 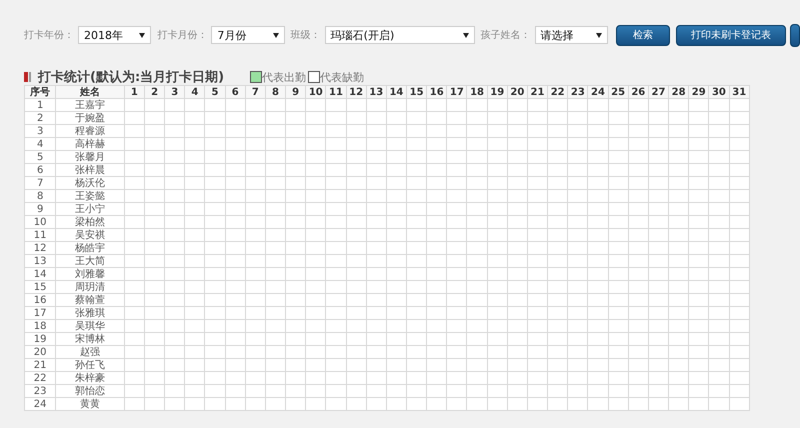 What do you see at coordinates (90, 352) in the screenshot?
I see `table-cell: 赵强` at bounding box center [90, 352].